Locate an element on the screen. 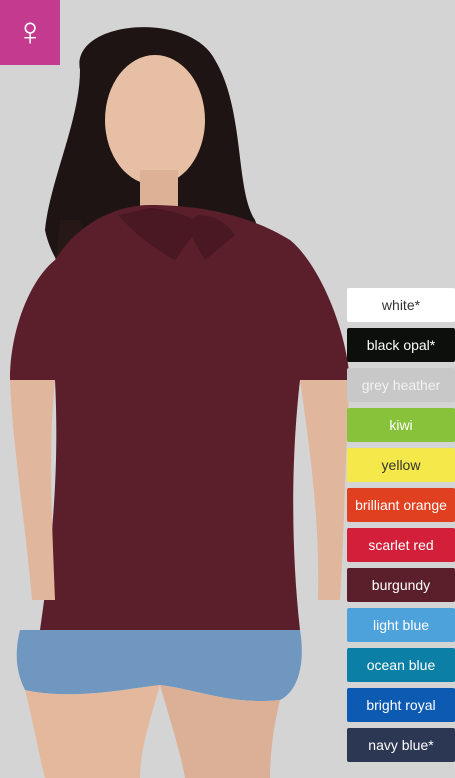 The height and width of the screenshot is (778, 455). color-swatch: grey heather is located at coordinates (401, 385).